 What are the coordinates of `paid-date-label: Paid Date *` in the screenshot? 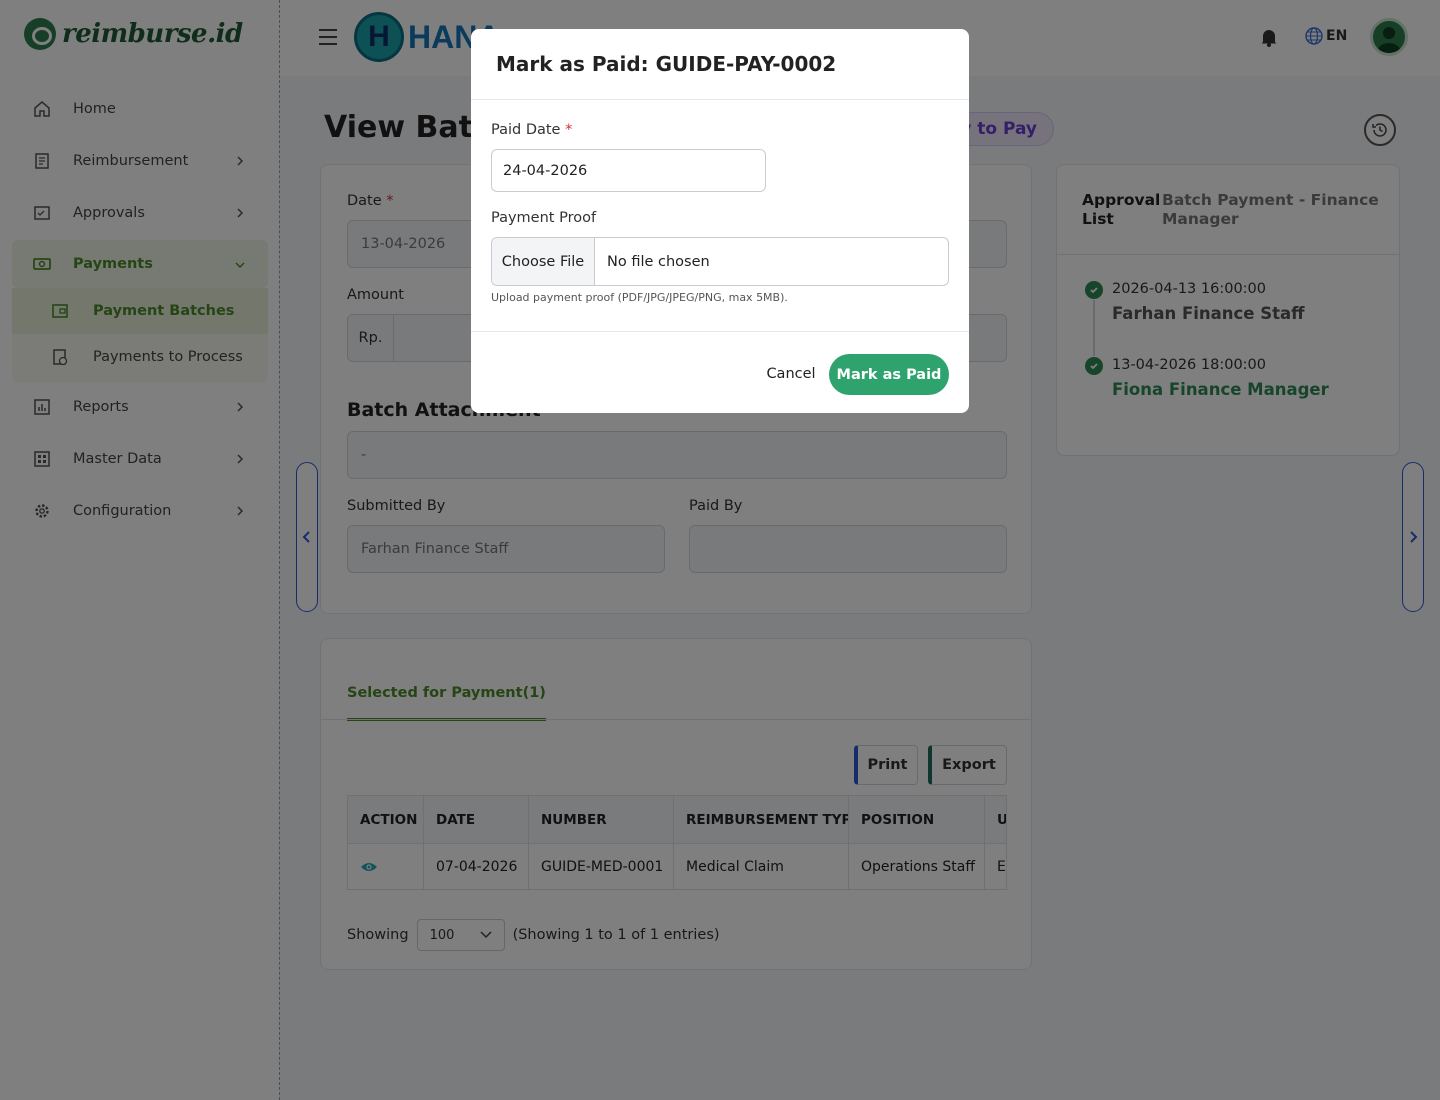 It's located at (532, 130).